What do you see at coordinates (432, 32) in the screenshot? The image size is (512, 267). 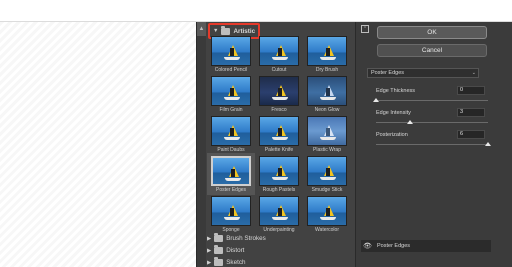 I see `ok-button: OK` at bounding box center [432, 32].